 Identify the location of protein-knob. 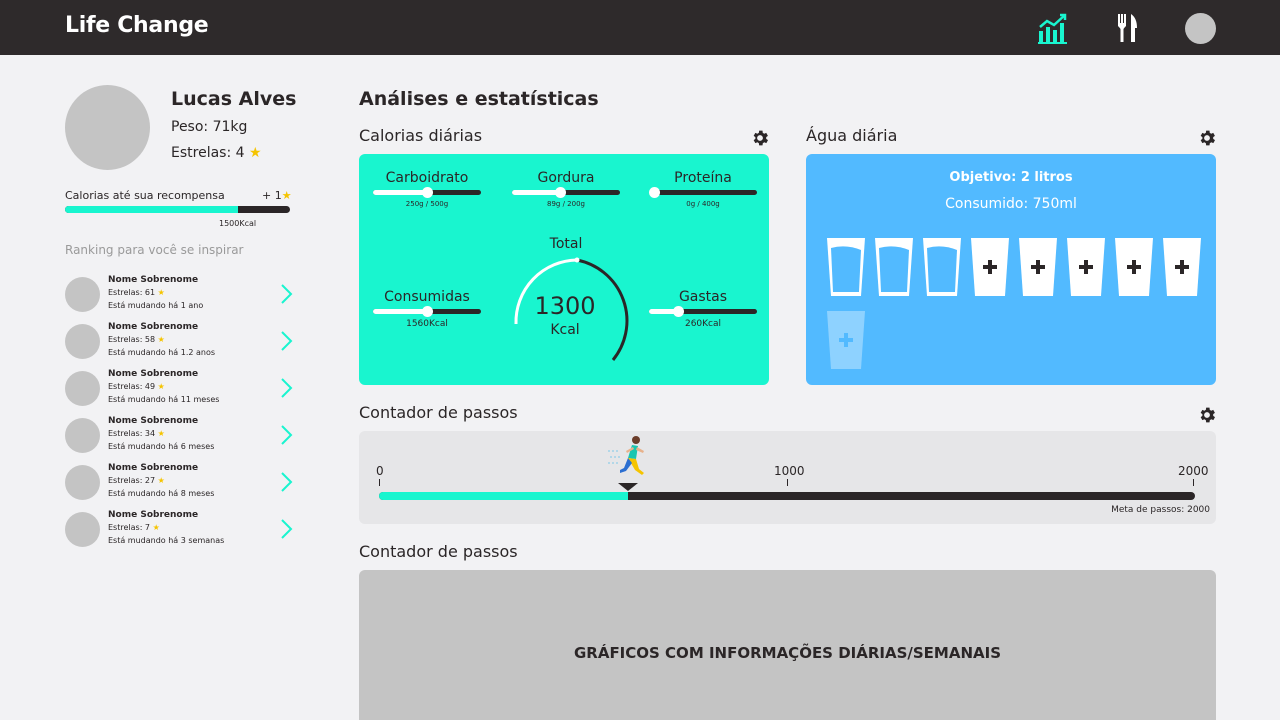
(654, 192).